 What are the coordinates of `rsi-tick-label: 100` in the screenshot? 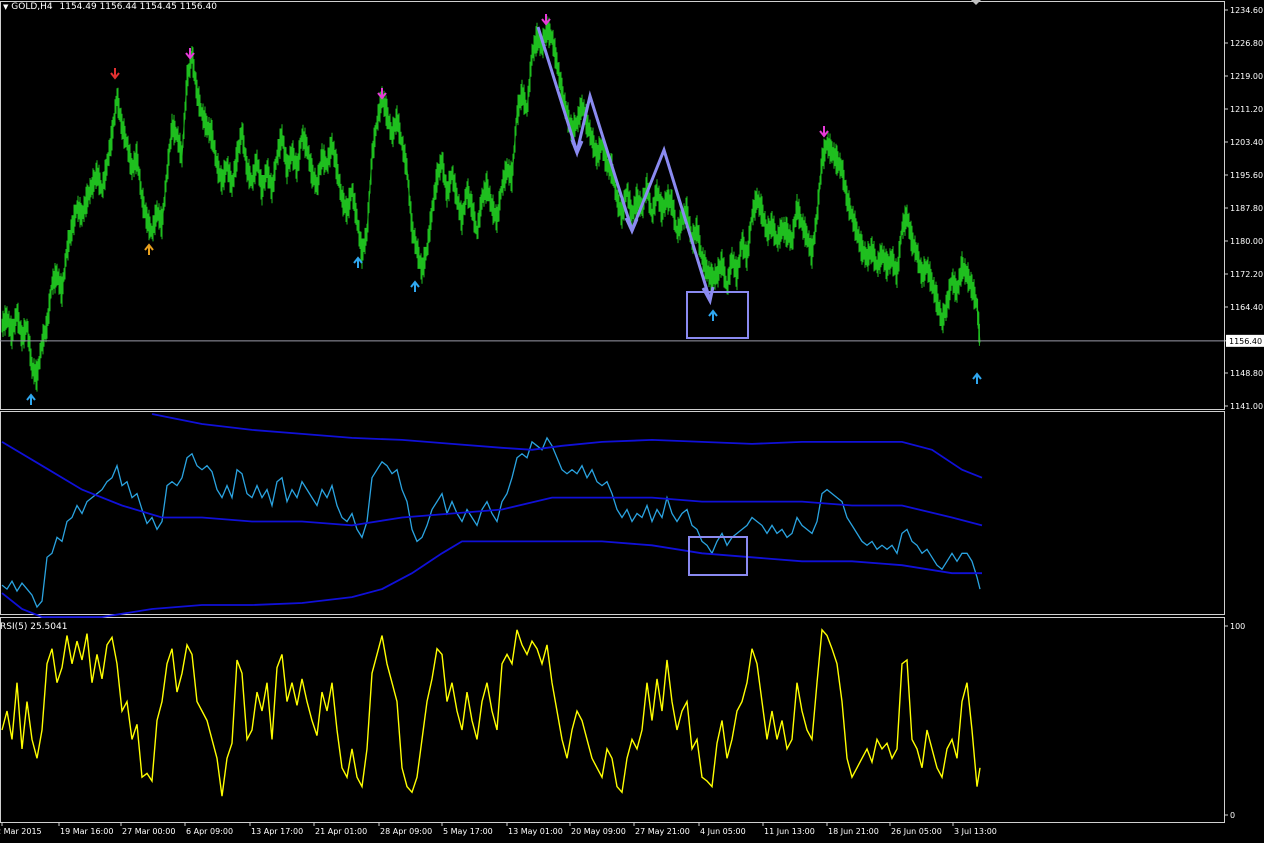 It's located at (1237, 626).